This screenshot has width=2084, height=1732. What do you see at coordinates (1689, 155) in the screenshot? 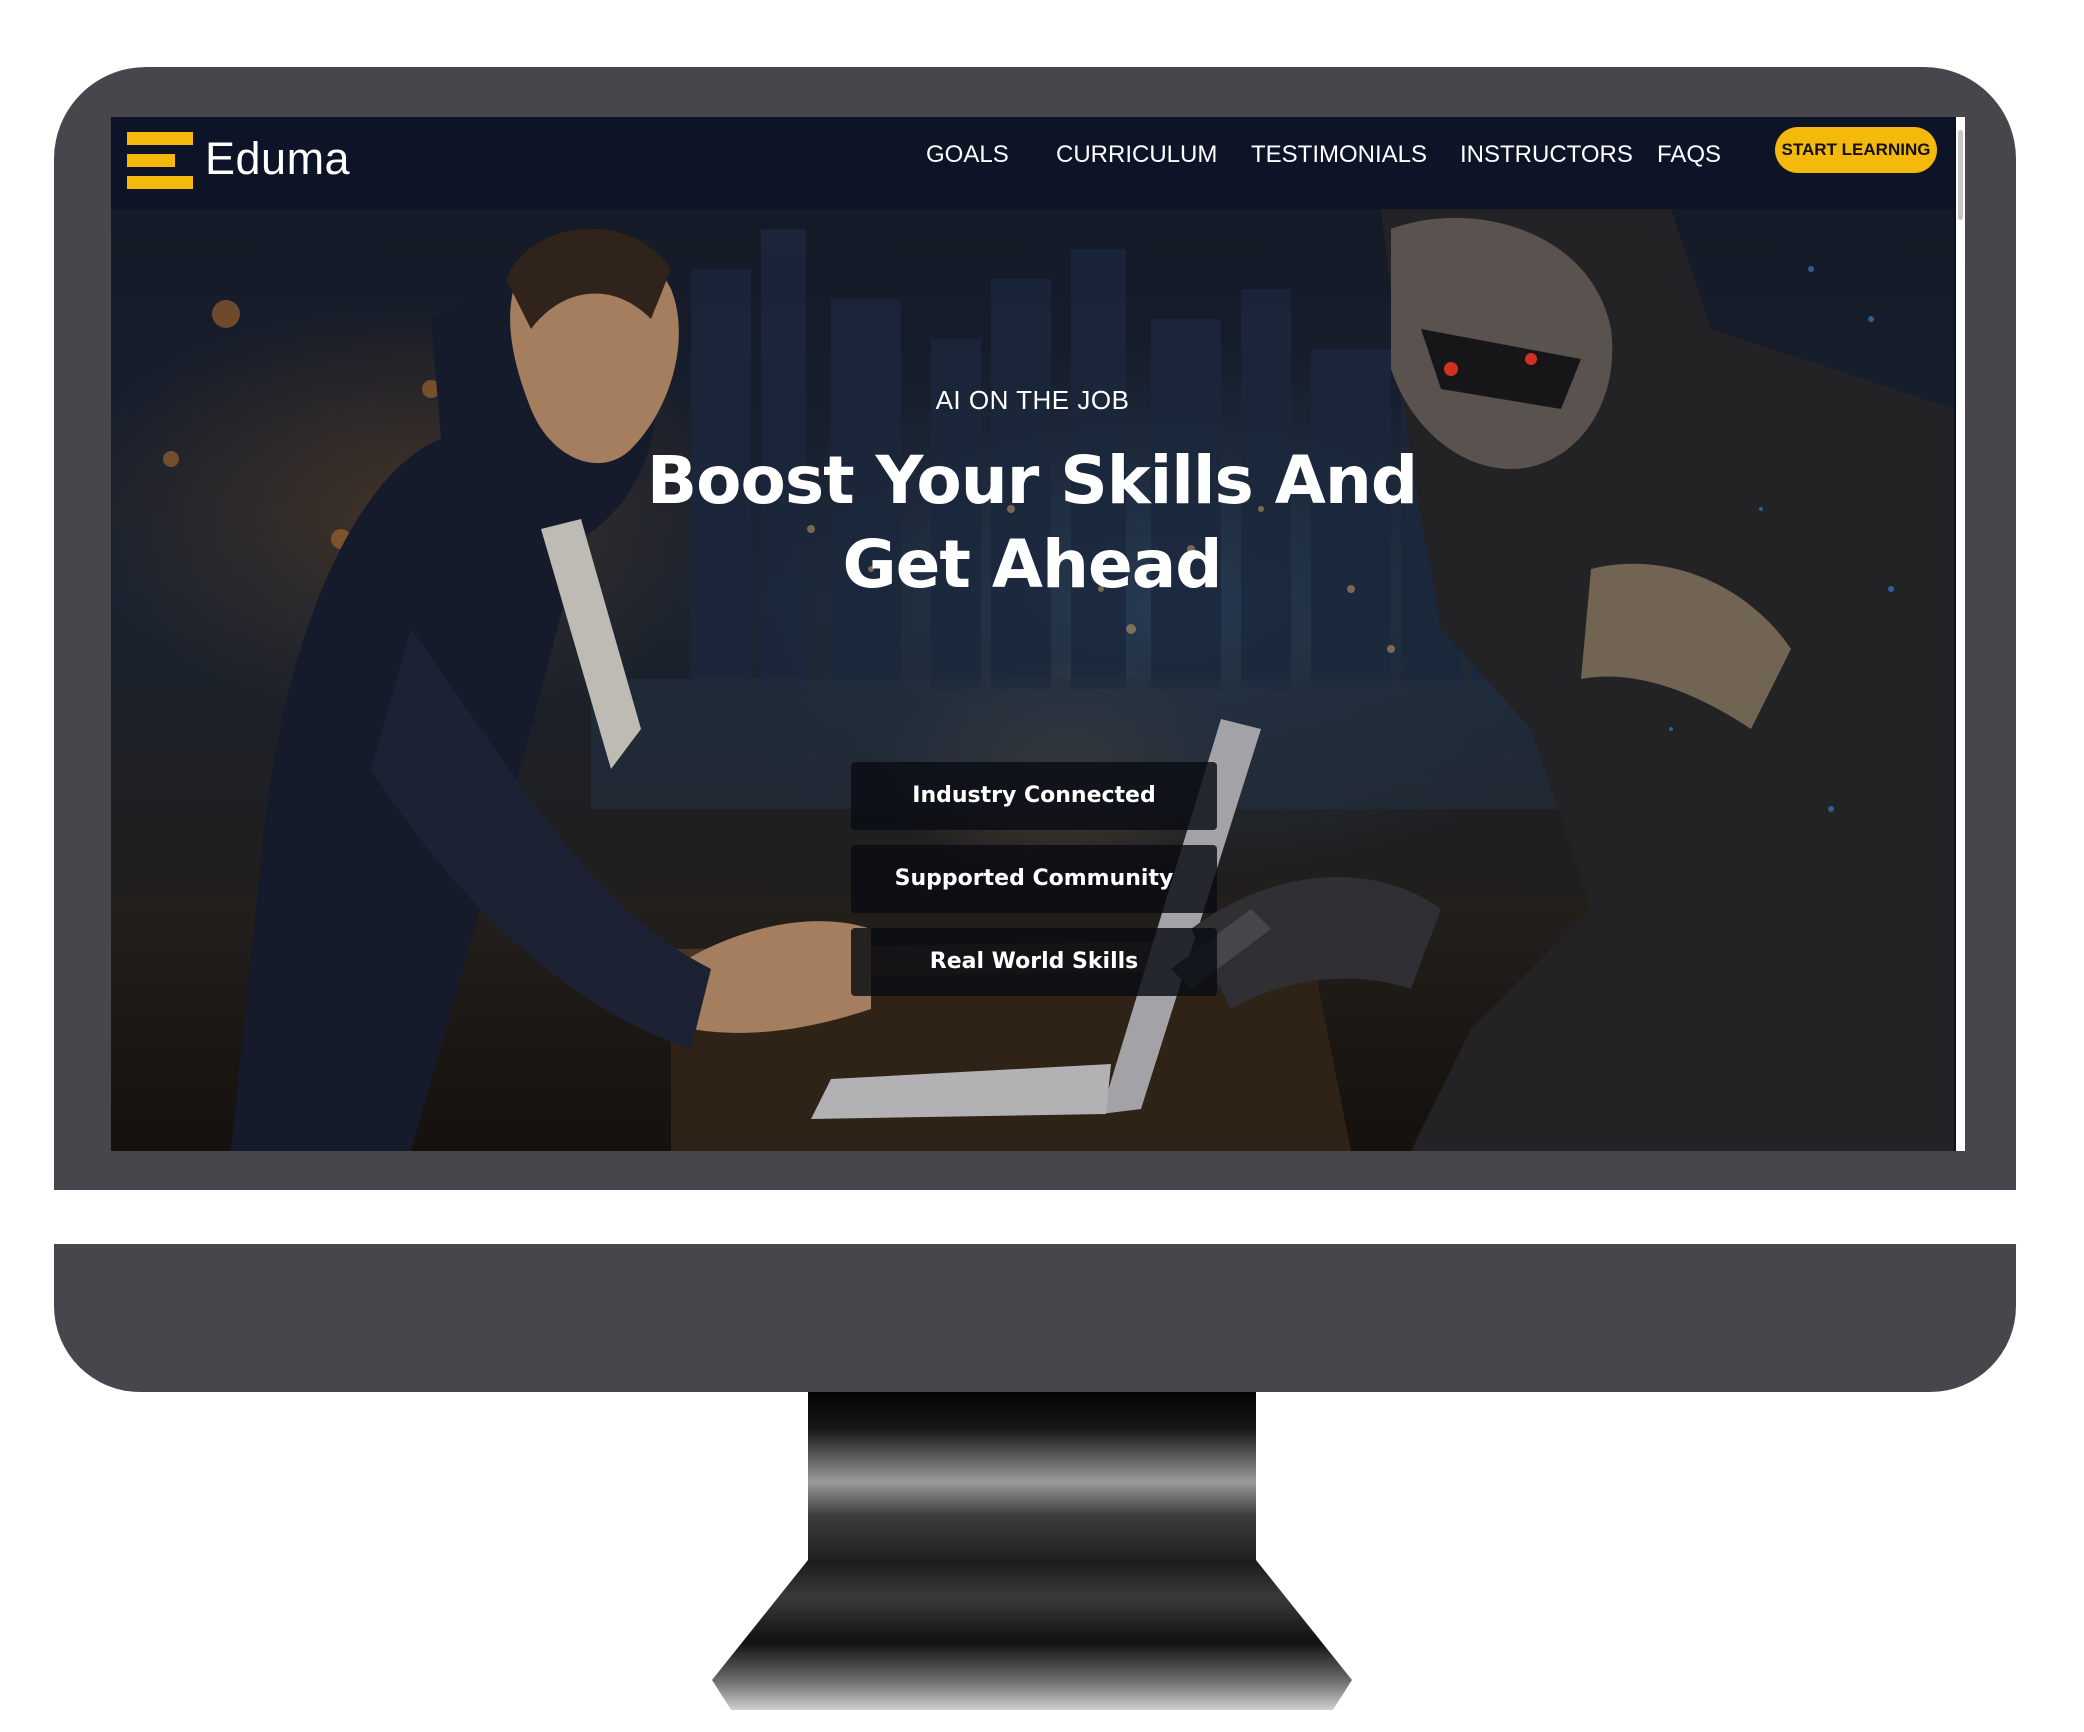
I see `nav-link-faqs: FAQS` at bounding box center [1689, 155].